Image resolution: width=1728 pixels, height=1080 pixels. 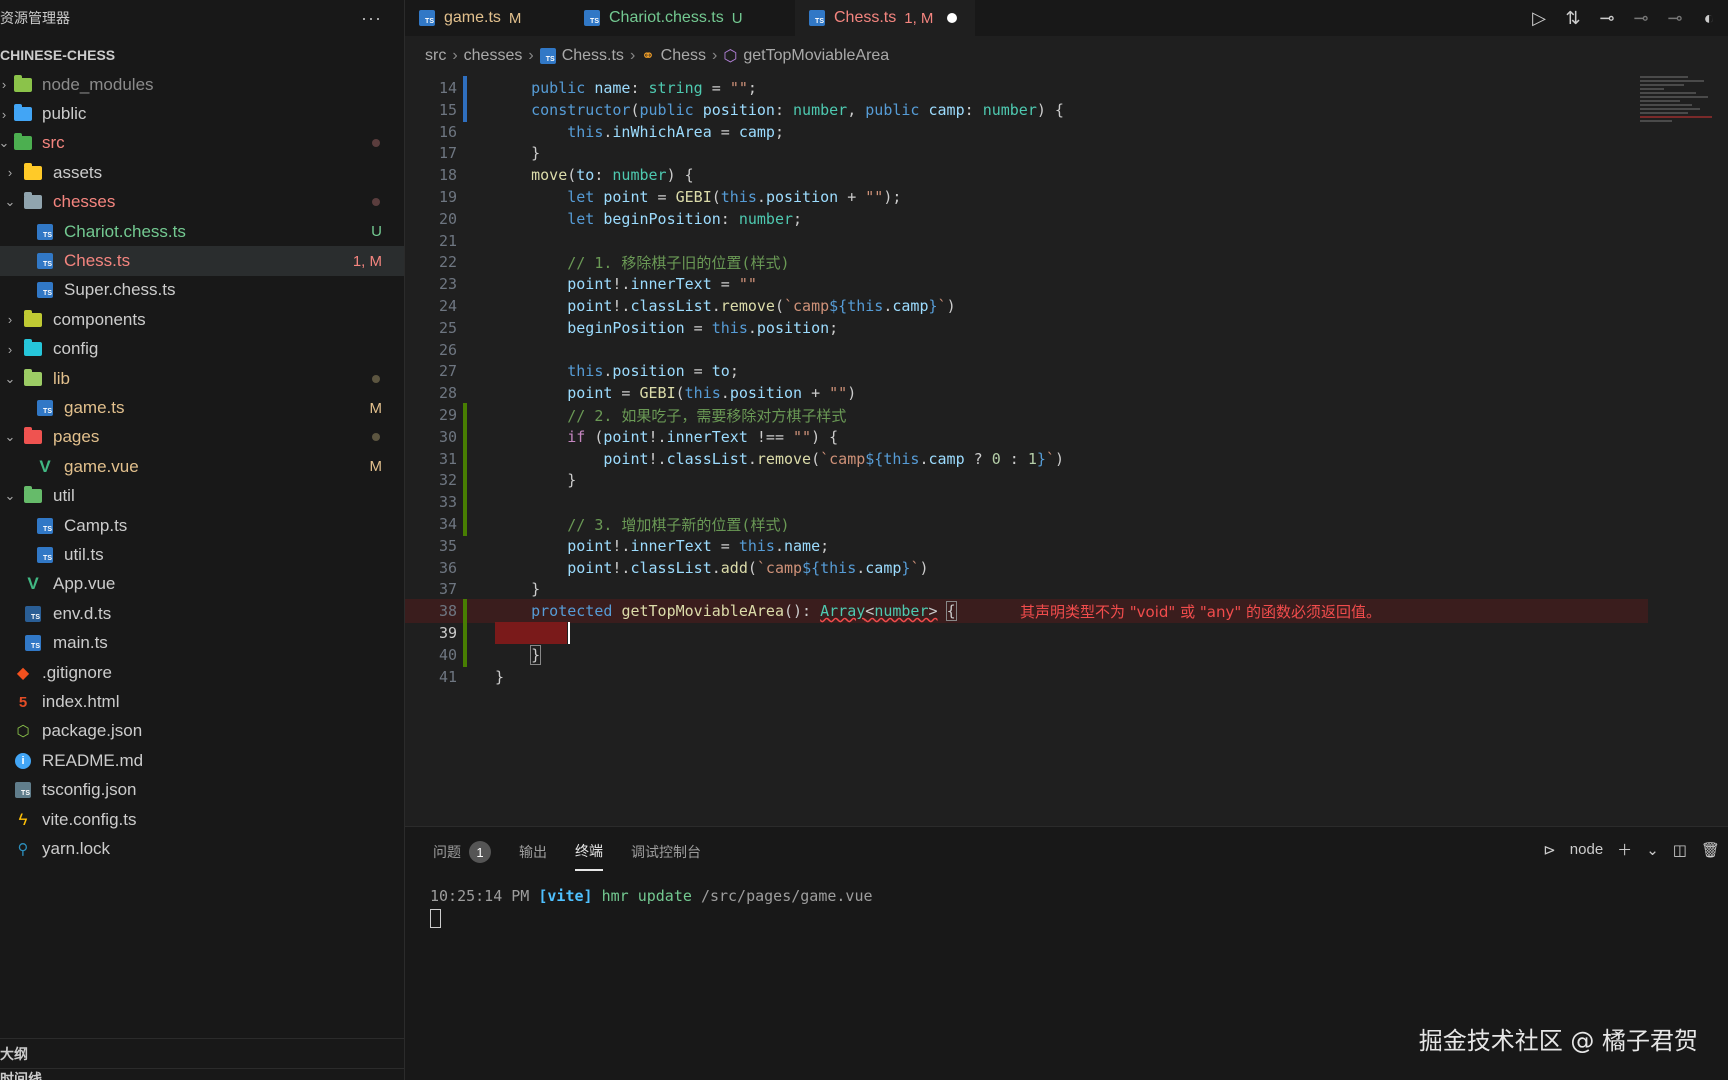 I want to click on breadcrumb-item: getTopMoviableArea, so click(x=816, y=56).